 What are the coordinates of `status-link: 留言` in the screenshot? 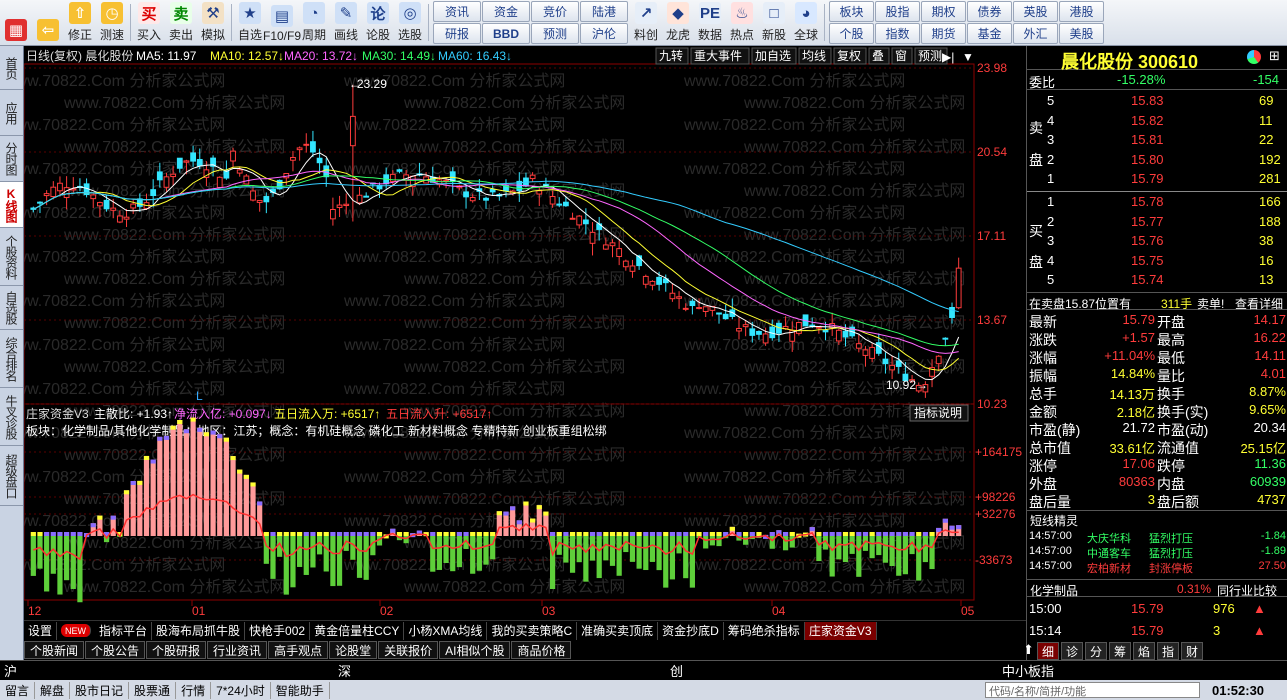 It's located at (18, 690).